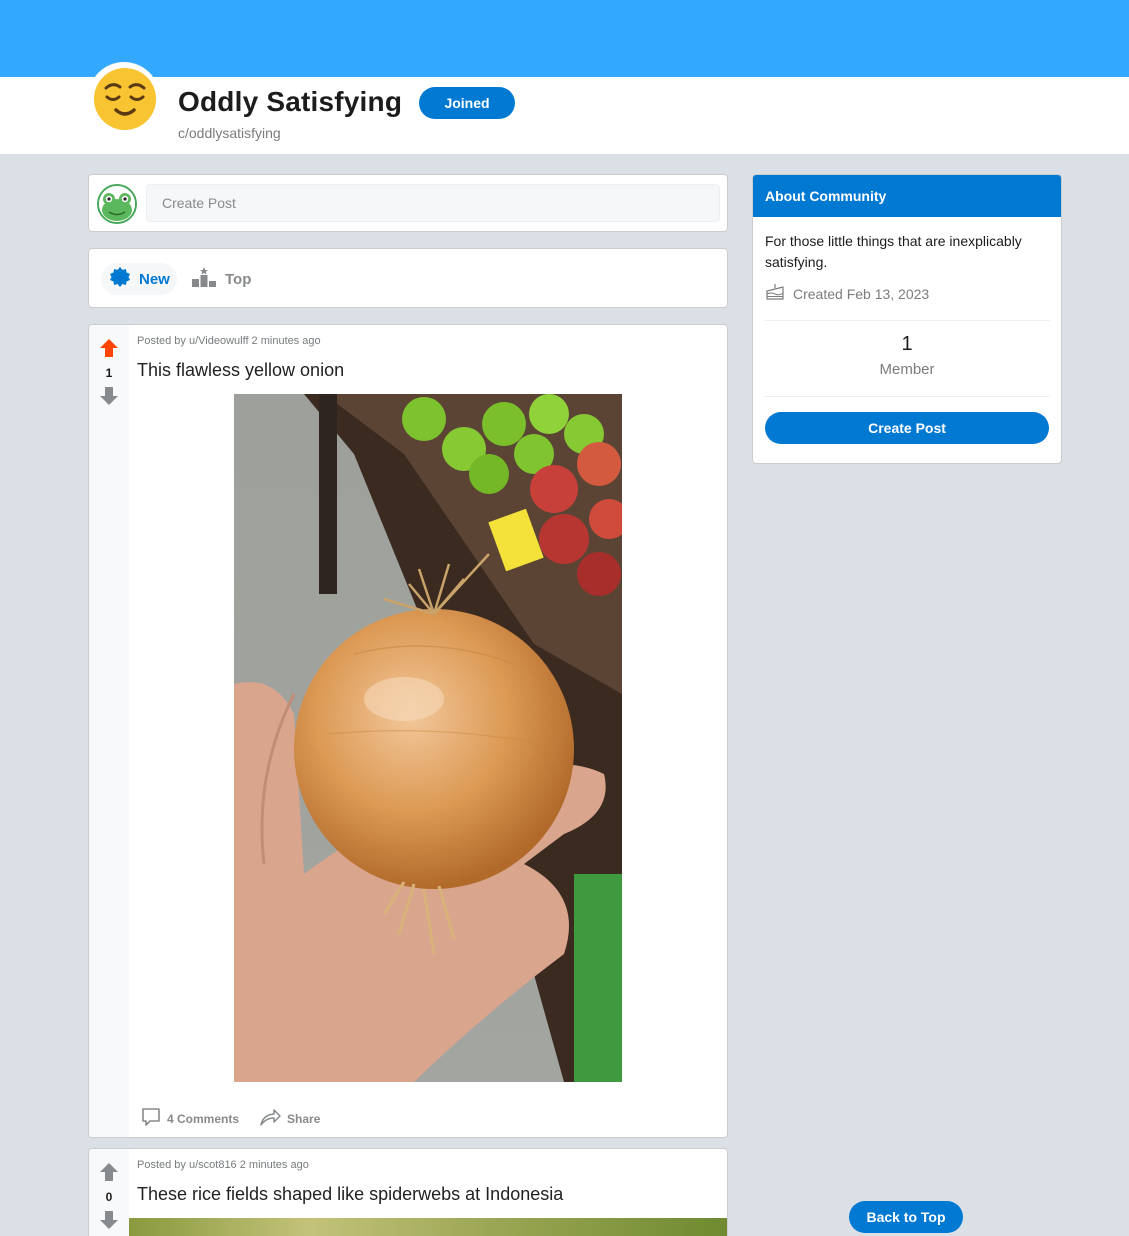  What do you see at coordinates (564, 38) in the screenshot?
I see `community-banner` at bounding box center [564, 38].